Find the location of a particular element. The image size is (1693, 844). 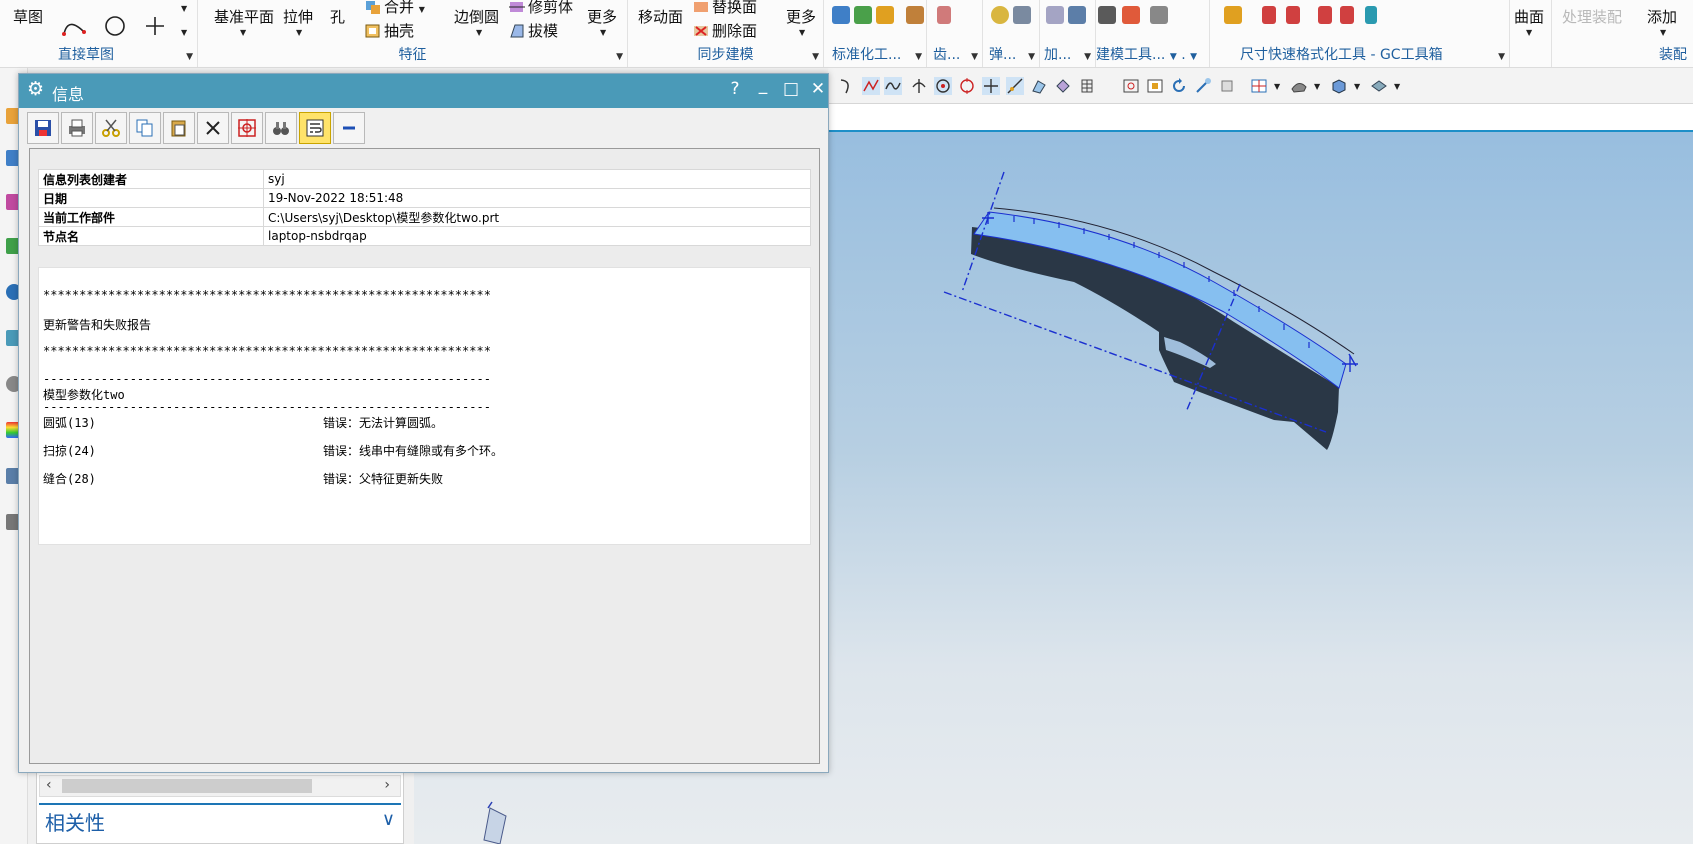

render-style-icon is located at coordinates (1299, 86).